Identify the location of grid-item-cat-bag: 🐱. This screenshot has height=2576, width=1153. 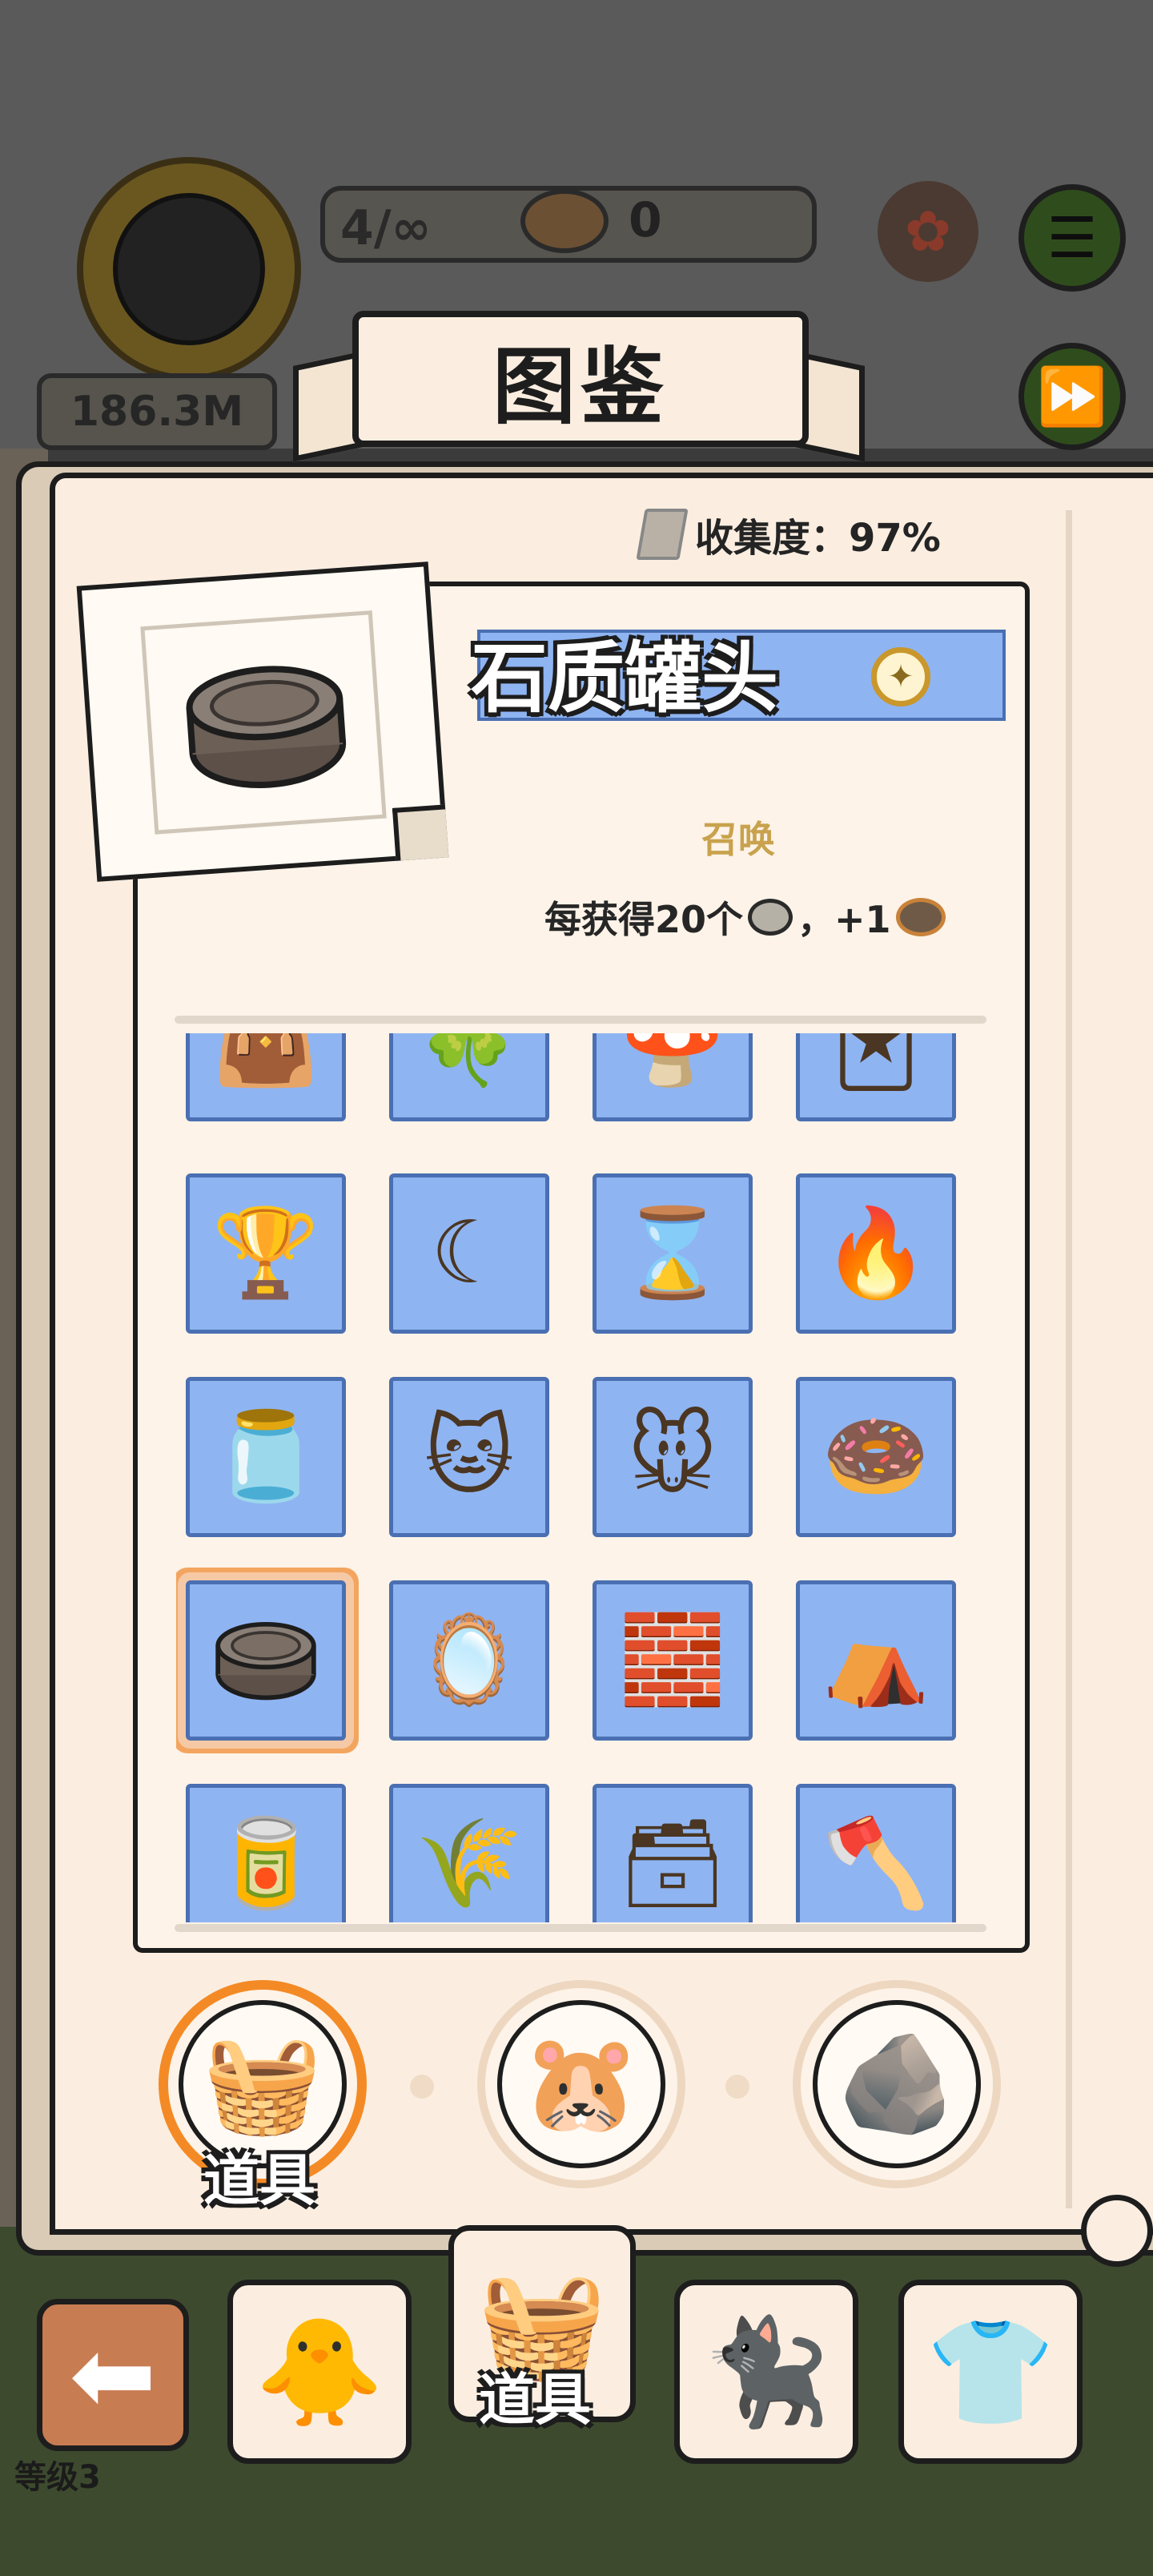
(469, 1457).